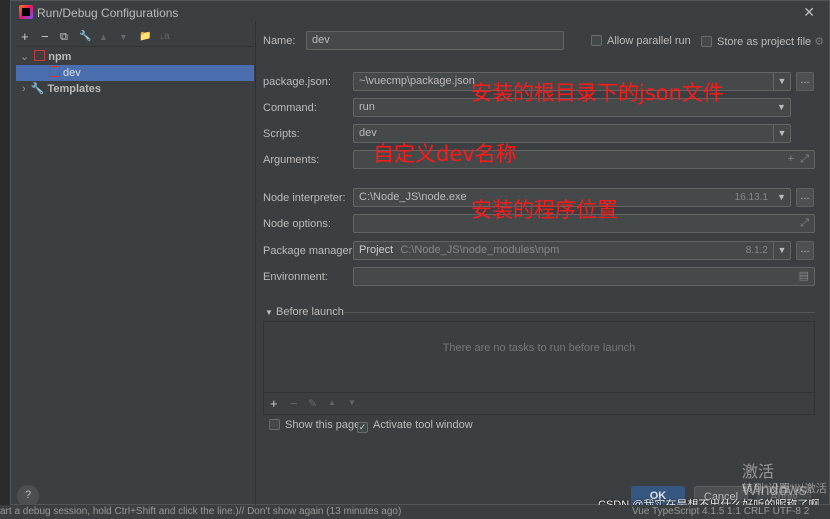 The width and height of the screenshot is (830, 519). What do you see at coordinates (544, 210) in the screenshot?
I see `annotation-install-location: 安装的程序位置` at bounding box center [544, 210].